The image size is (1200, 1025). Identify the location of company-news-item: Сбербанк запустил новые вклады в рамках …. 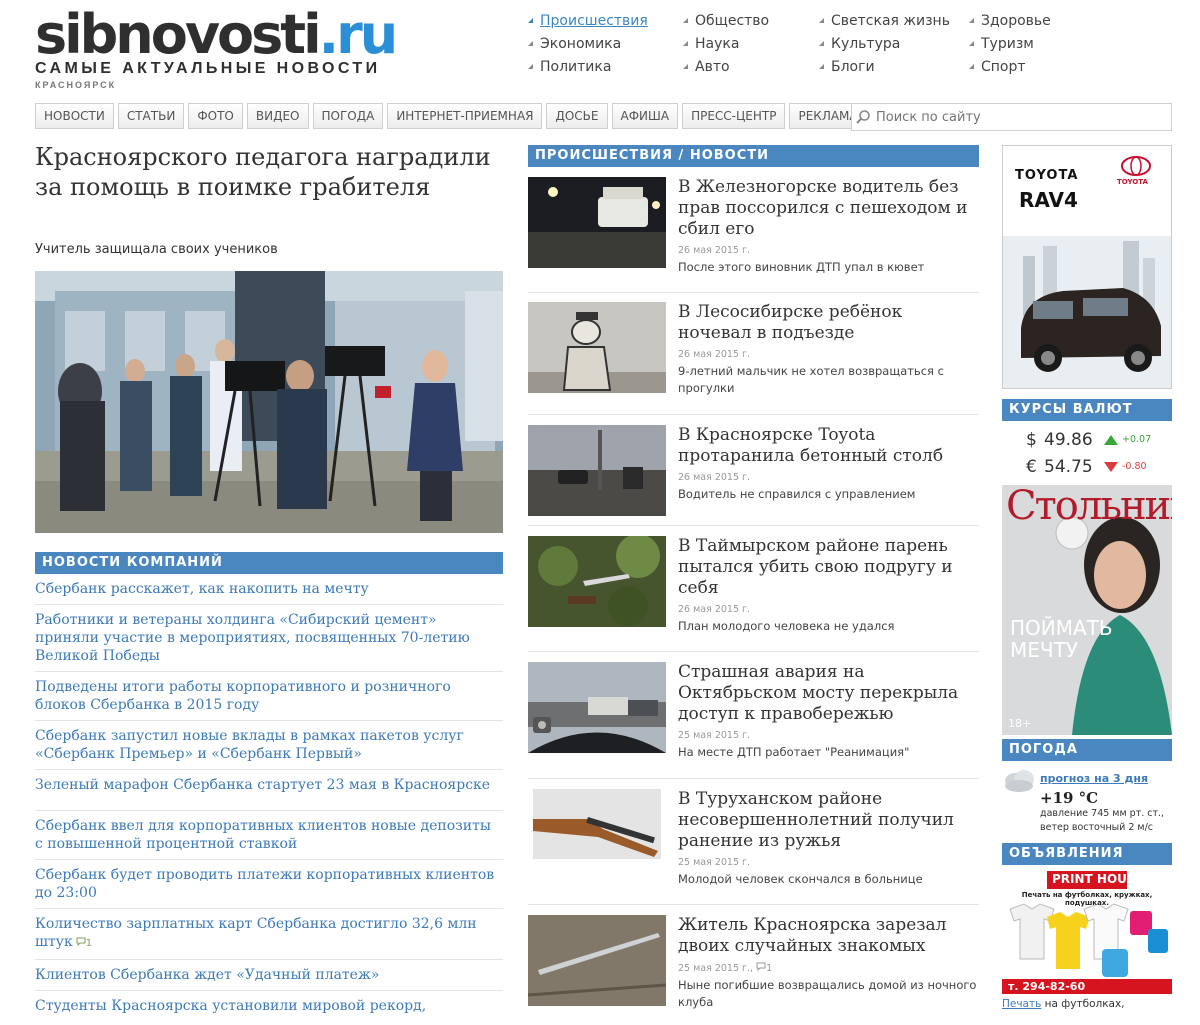
(269, 745).